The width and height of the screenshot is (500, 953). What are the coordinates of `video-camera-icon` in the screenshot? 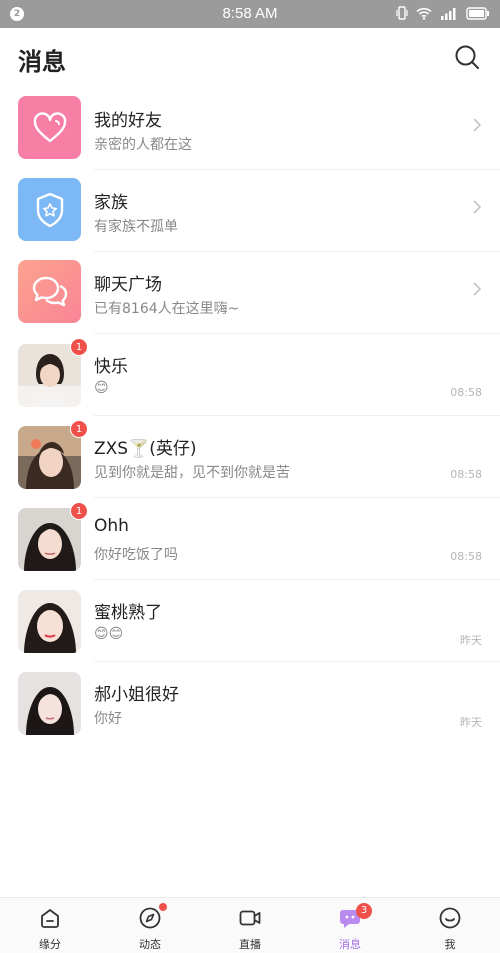 It's located at (250, 918).